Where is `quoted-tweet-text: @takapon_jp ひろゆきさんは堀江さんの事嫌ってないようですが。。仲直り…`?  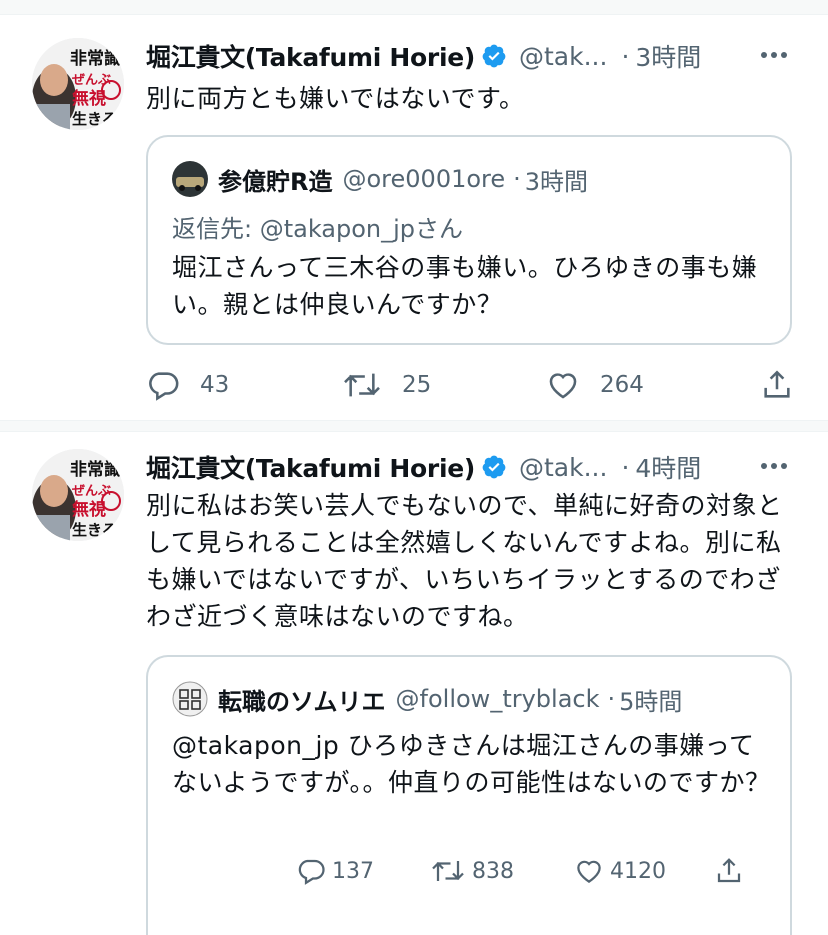 quoted-tweet-text: @takapon_jp ひろゆきさんは堀江さんの事嫌ってないようですが。。仲直り… is located at coordinates (471, 764).